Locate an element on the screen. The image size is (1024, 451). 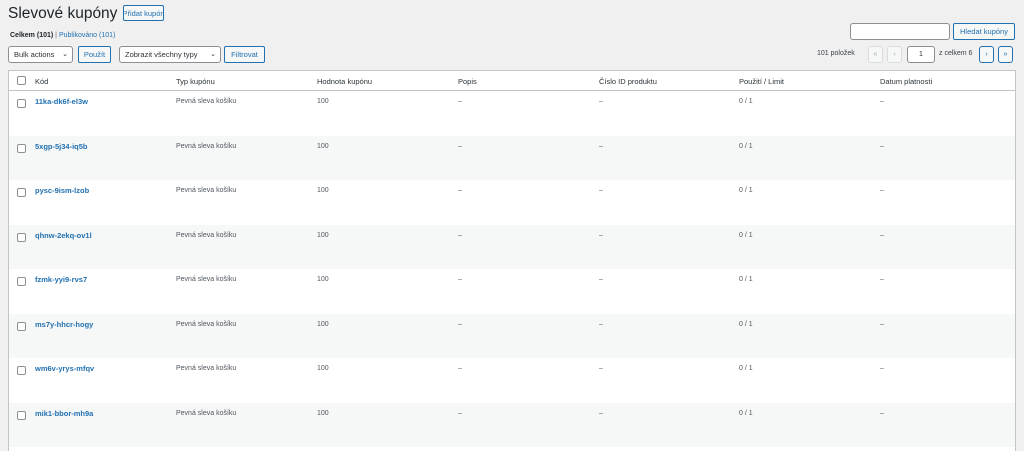
coupon-code-link: pysc-9ism-lzob is located at coordinates (62, 190).